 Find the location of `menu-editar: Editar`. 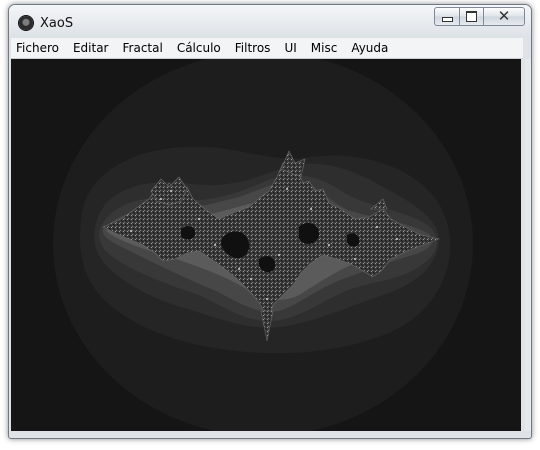

menu-editar: Editar is located at coordinates (91, 48).